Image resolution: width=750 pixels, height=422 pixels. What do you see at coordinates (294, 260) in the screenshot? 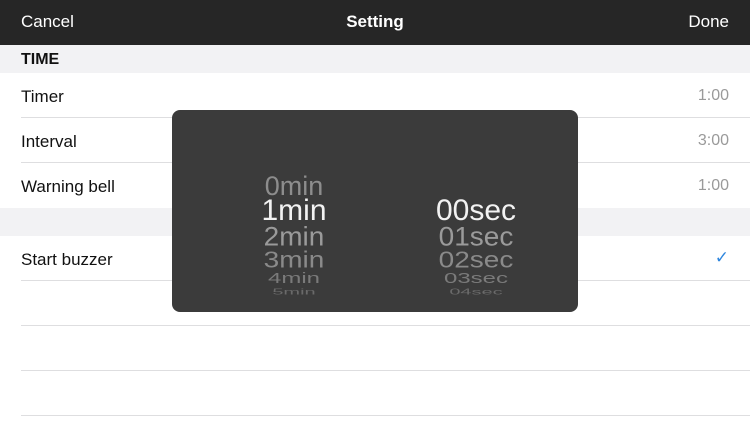
I see `minutes-option: 3min` at bounding box center [294, 260].